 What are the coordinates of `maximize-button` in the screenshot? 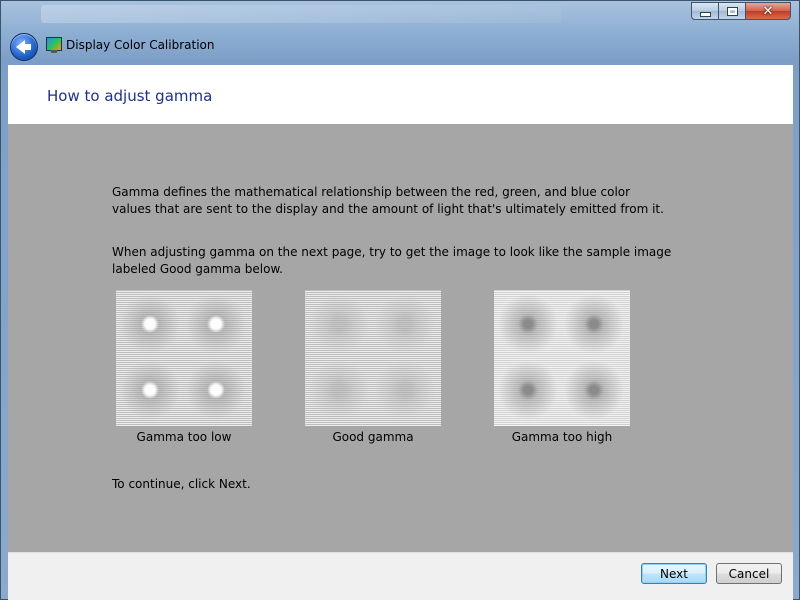 It's located at (731, 11).